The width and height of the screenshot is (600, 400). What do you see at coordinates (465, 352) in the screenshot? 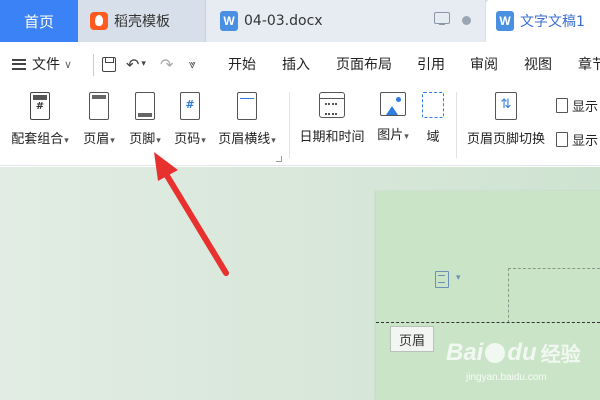
I see `baidu-logo-text: Bai` at bounding box center [465, 352].